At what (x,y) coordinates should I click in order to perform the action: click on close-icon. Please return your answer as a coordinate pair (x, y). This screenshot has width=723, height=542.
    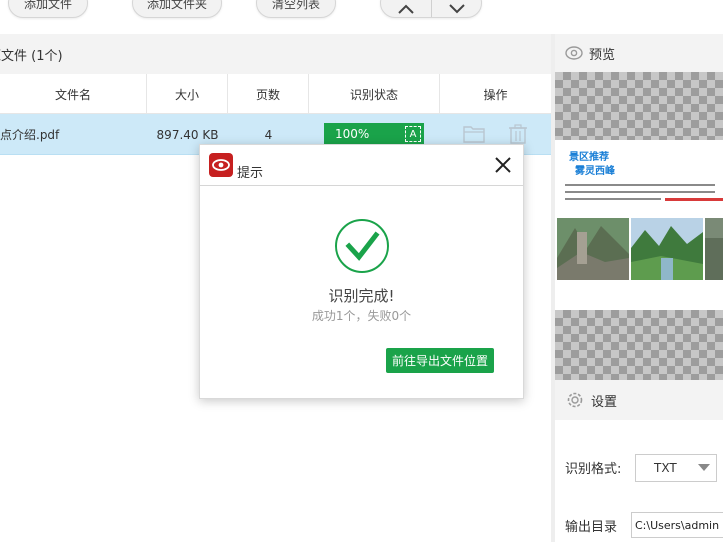
    Looking at the image, I should click on (503, 165).